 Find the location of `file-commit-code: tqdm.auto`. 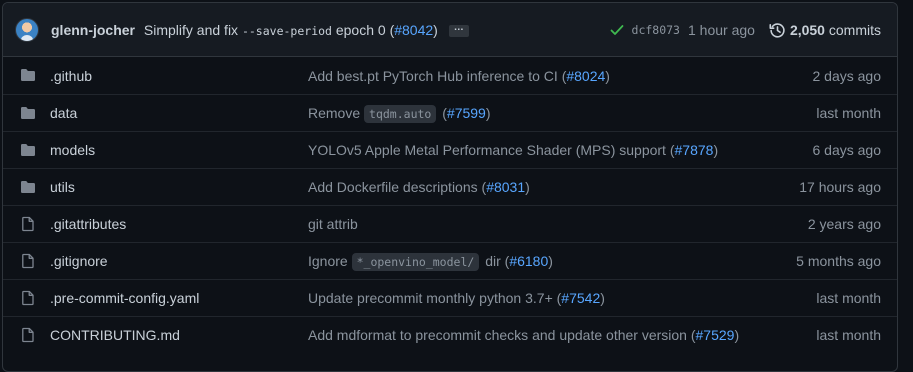

file-commit-code: tqdm.auto is located at coordinates (400, 114).